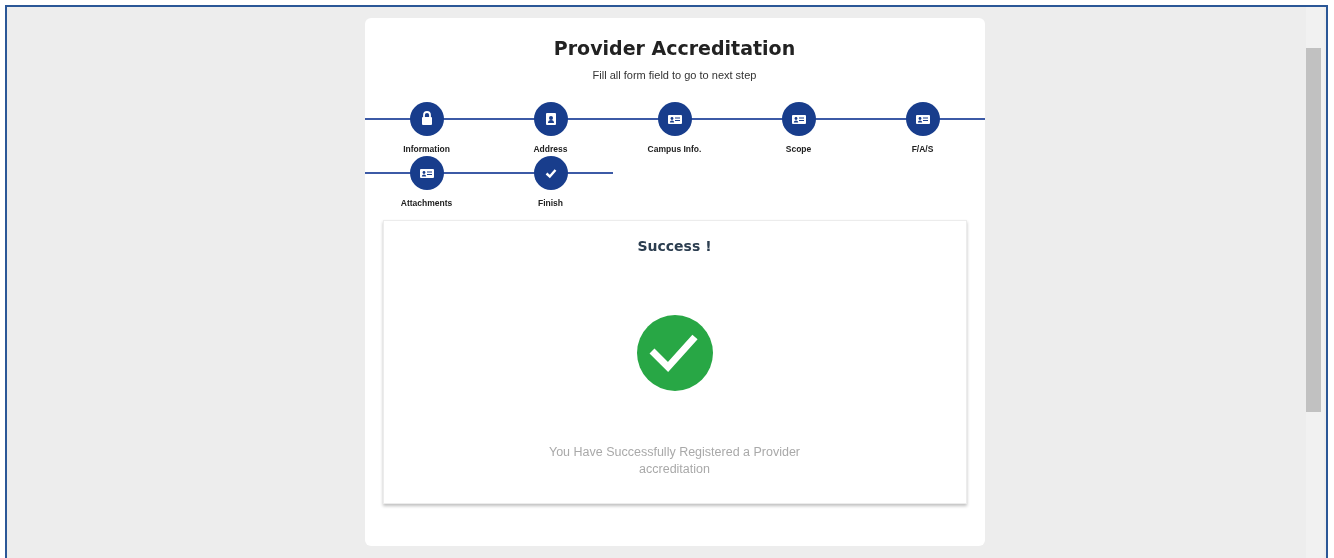 Image resolution: width=1334 pixels, height=558 pixels. What do you see at coordinates (674, 461) in the screenshot?
I see `success-message: You Have Successfully Registered a Provider accreditation` at bounding box center [674, 461].